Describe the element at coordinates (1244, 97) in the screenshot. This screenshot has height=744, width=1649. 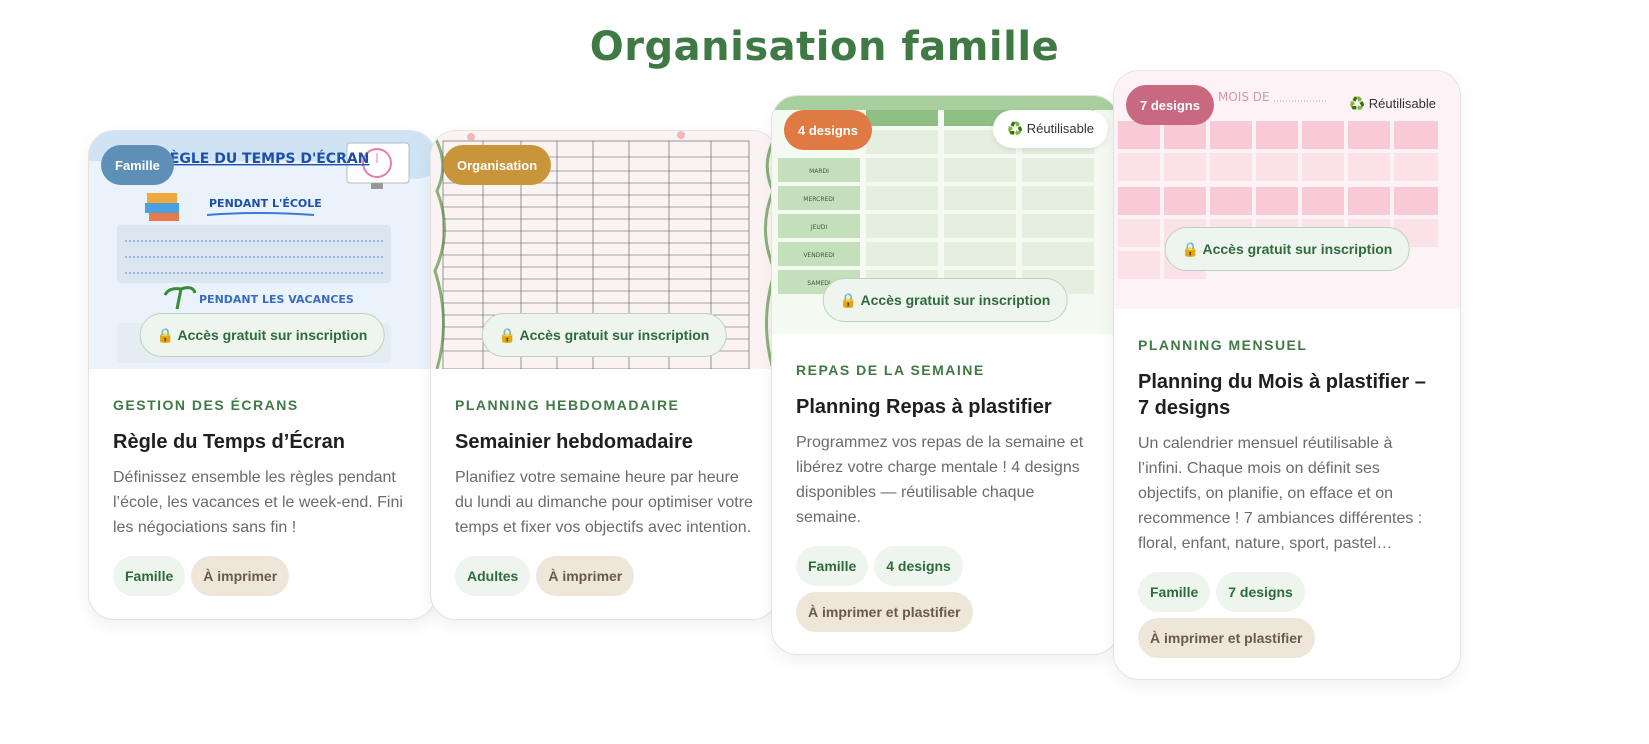
I see `thumbnail-heading: MOIS DE` at that location.